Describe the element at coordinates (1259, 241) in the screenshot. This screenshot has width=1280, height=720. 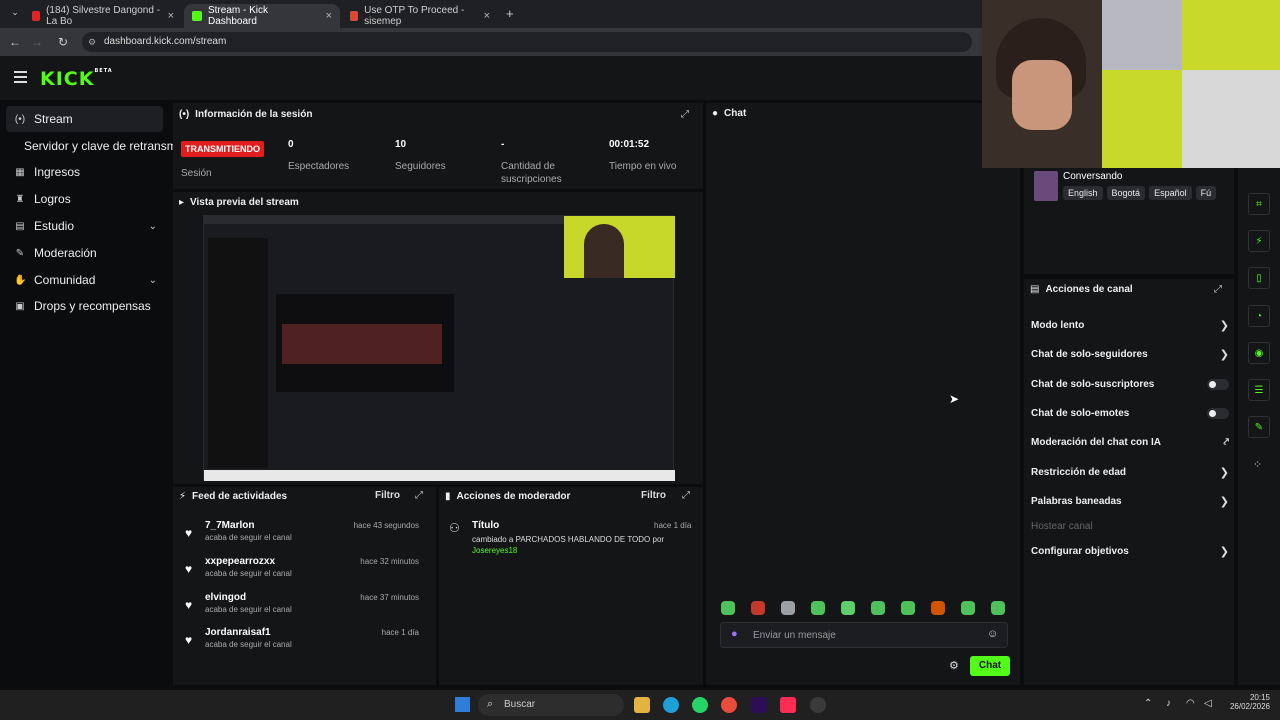
I see `lightning-icon: ⚡` at that location.